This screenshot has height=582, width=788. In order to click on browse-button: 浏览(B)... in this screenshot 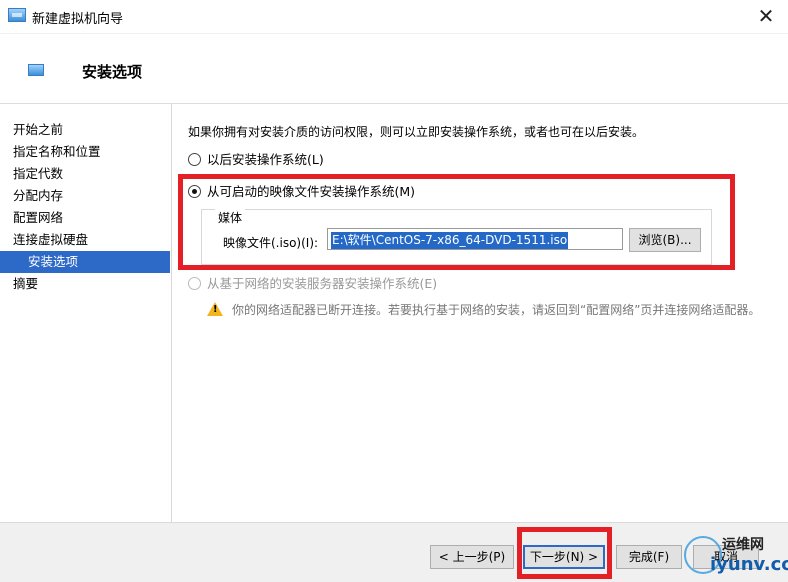, I will do `click(665, 240)`.